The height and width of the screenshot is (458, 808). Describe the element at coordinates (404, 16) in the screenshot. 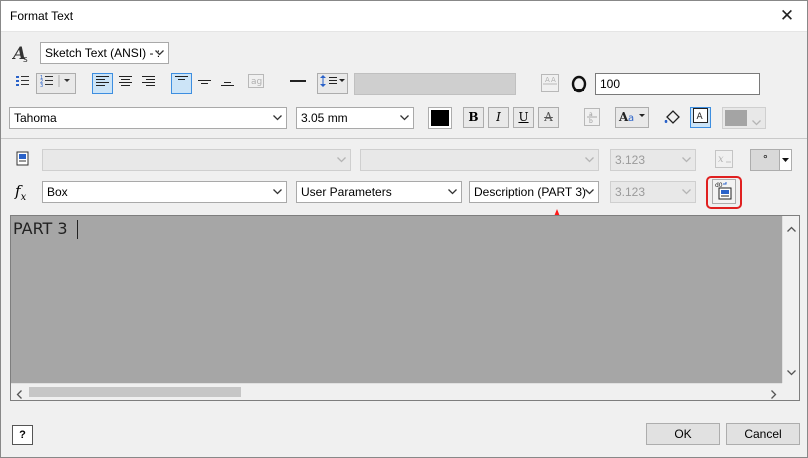

I see `title-bar: Format Text ✕` at that location.